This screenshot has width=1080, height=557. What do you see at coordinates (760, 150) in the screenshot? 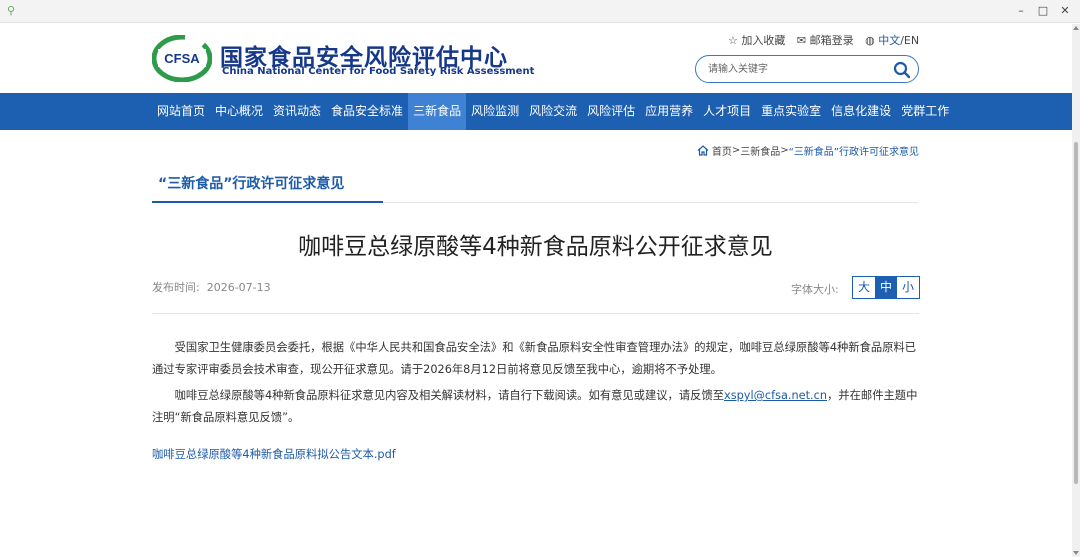
I see `breadcrumb-level1: 三新食品` at bounding box center [760, 150].